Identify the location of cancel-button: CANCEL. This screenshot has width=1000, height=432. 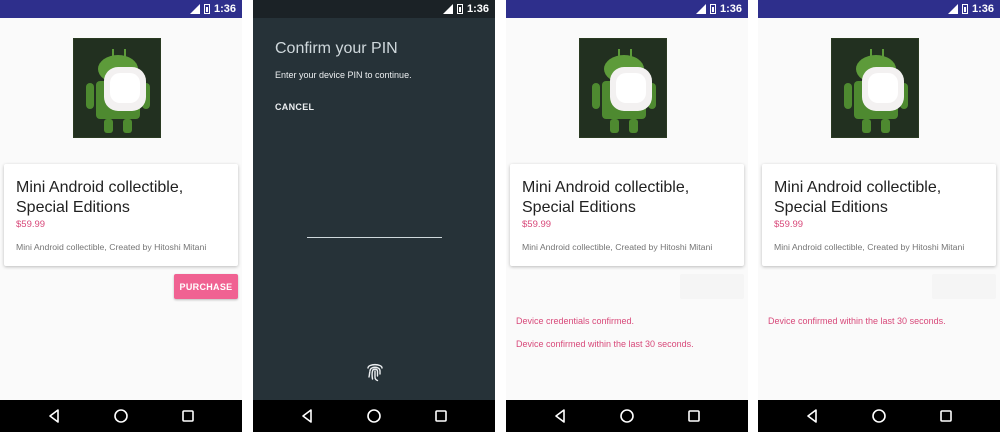
(294, 107).